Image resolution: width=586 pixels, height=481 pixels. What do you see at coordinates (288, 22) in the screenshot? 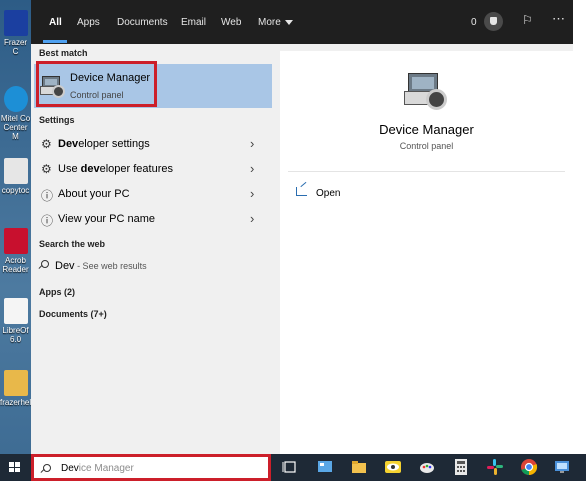
I see `chevron-down-icon` at bounding box center [288, 22].